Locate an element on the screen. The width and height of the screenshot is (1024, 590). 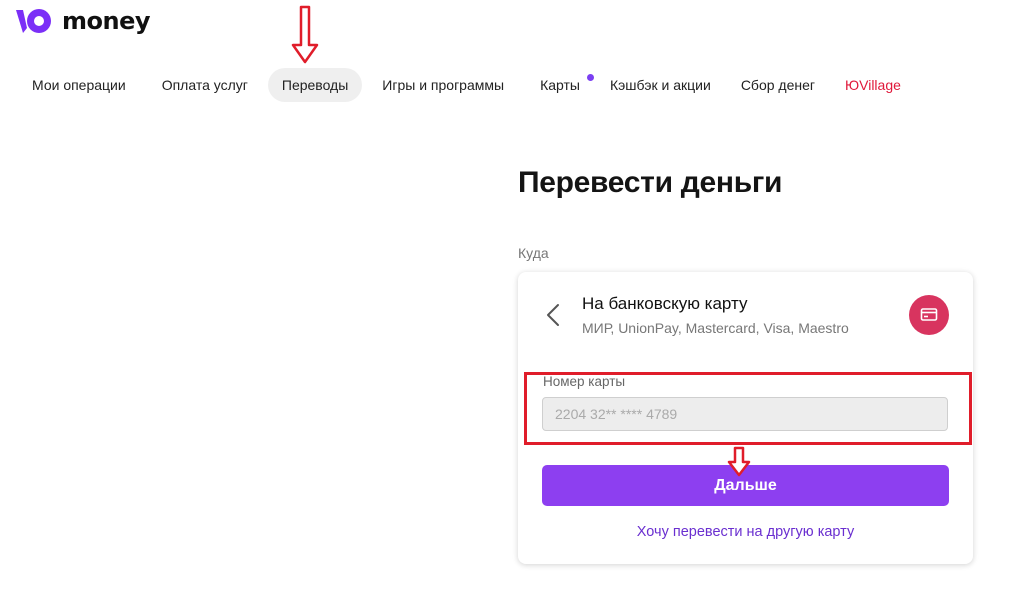
nav-item-cashback: Кэшбэк и акции is located at coordinates (660, 85).